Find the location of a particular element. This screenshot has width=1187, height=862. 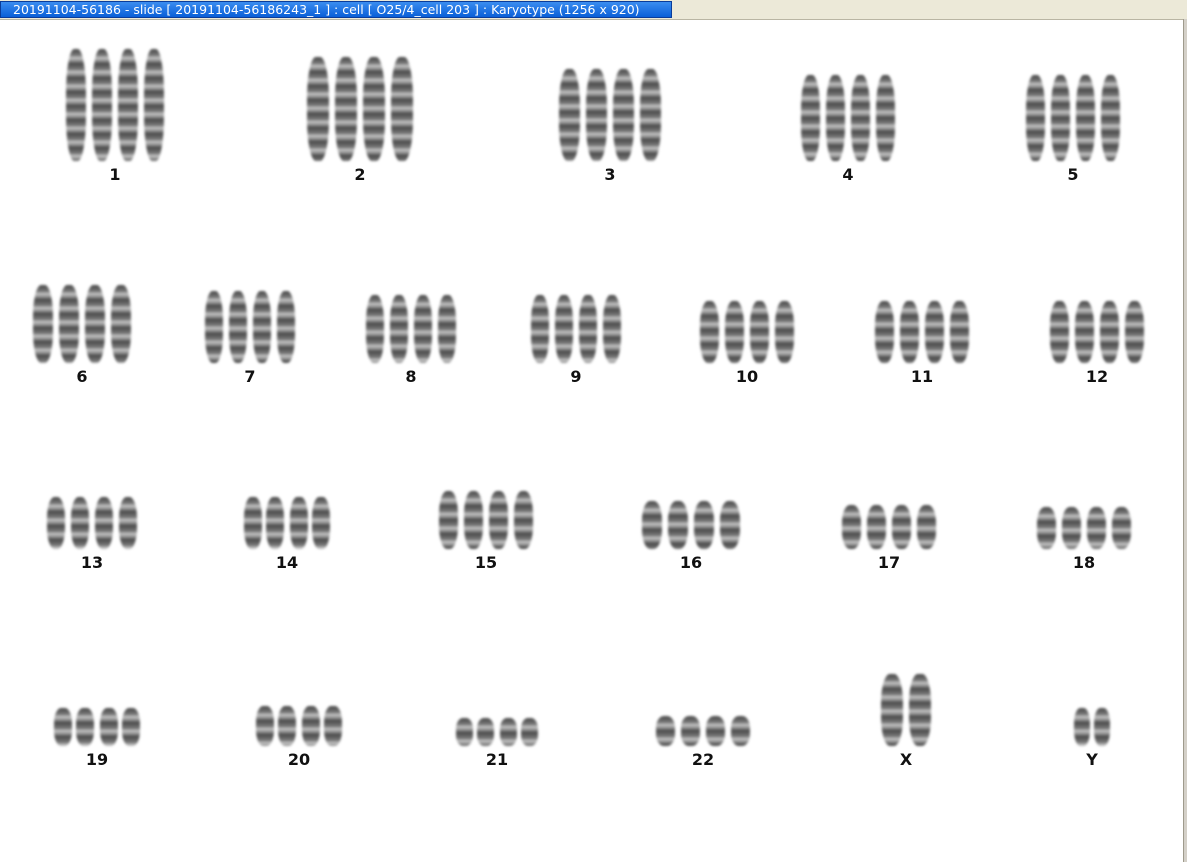

chromosome-label-6: 6 is located at coordinates (82, 376).